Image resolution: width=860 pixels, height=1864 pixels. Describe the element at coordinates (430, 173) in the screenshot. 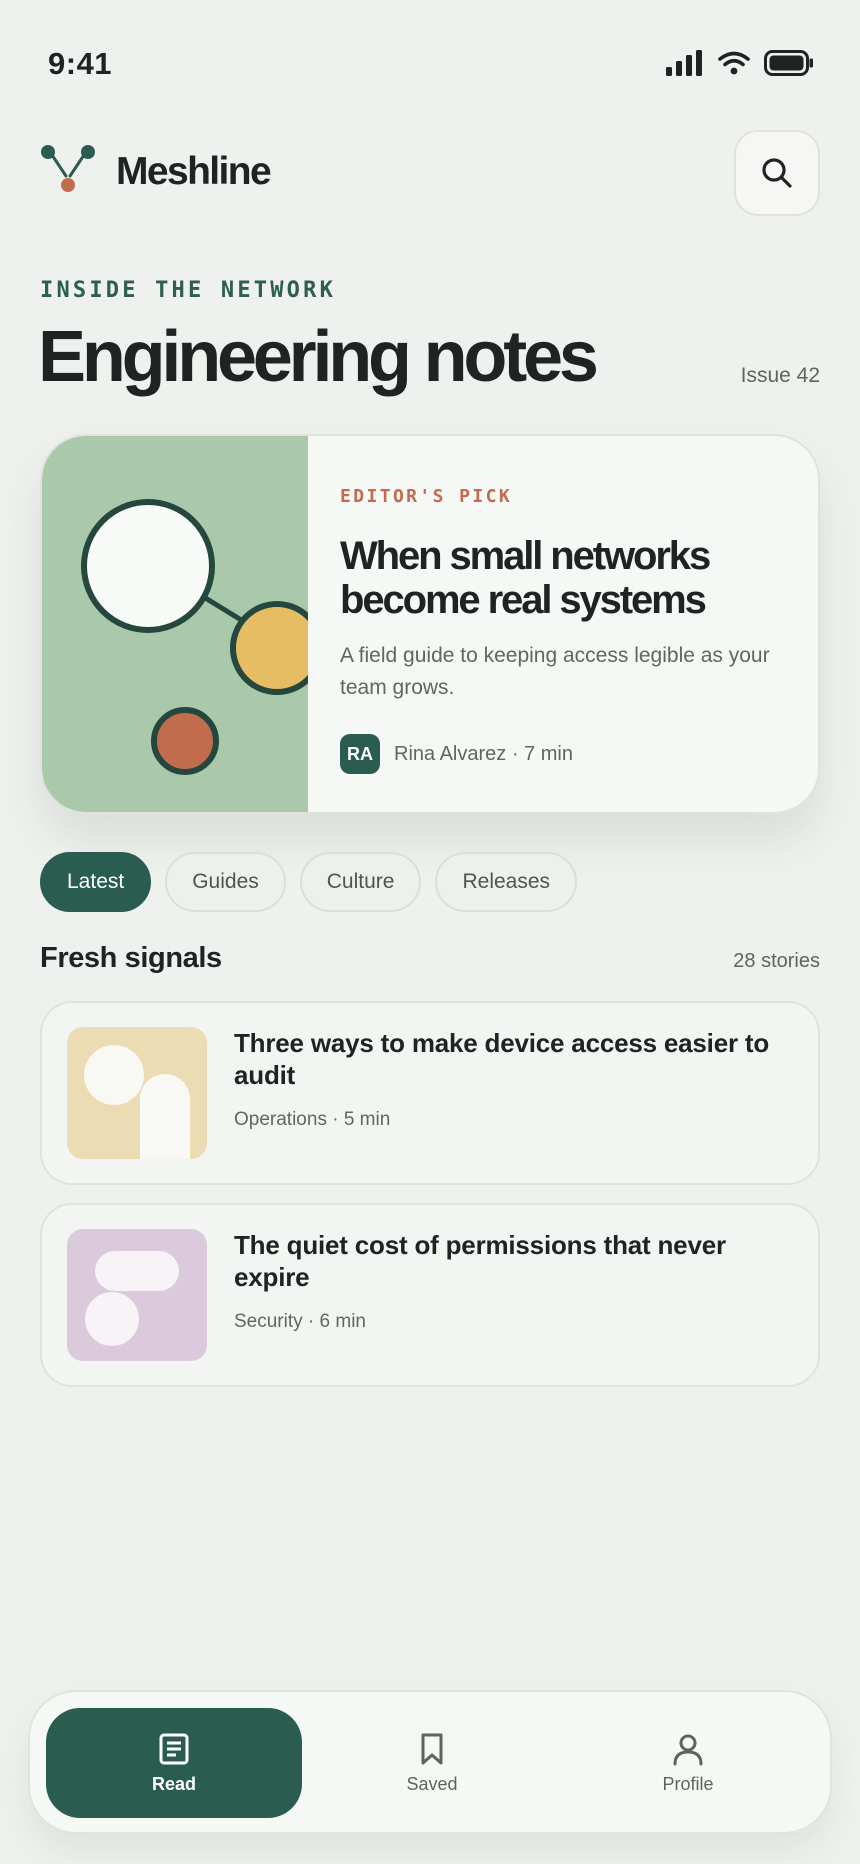

I see `app-header: Meshline` at that location.